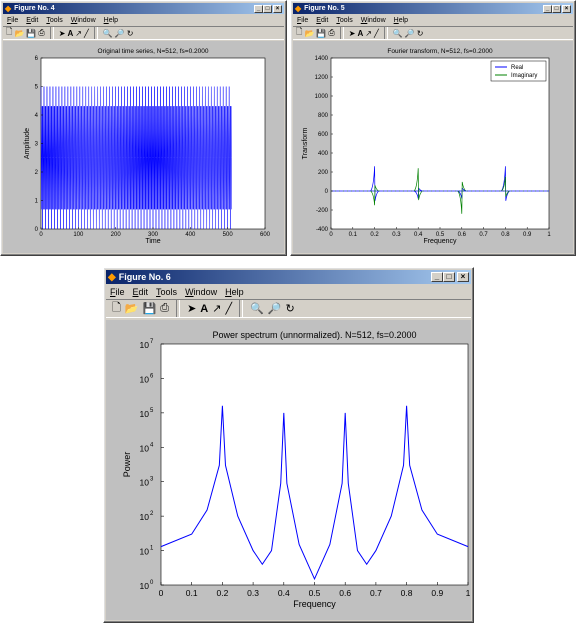 The height and width of the screenshot is (623, 576). I want to click on title-bar: ◆ Figure No. 6 _ □ ×, so click(288, 277).